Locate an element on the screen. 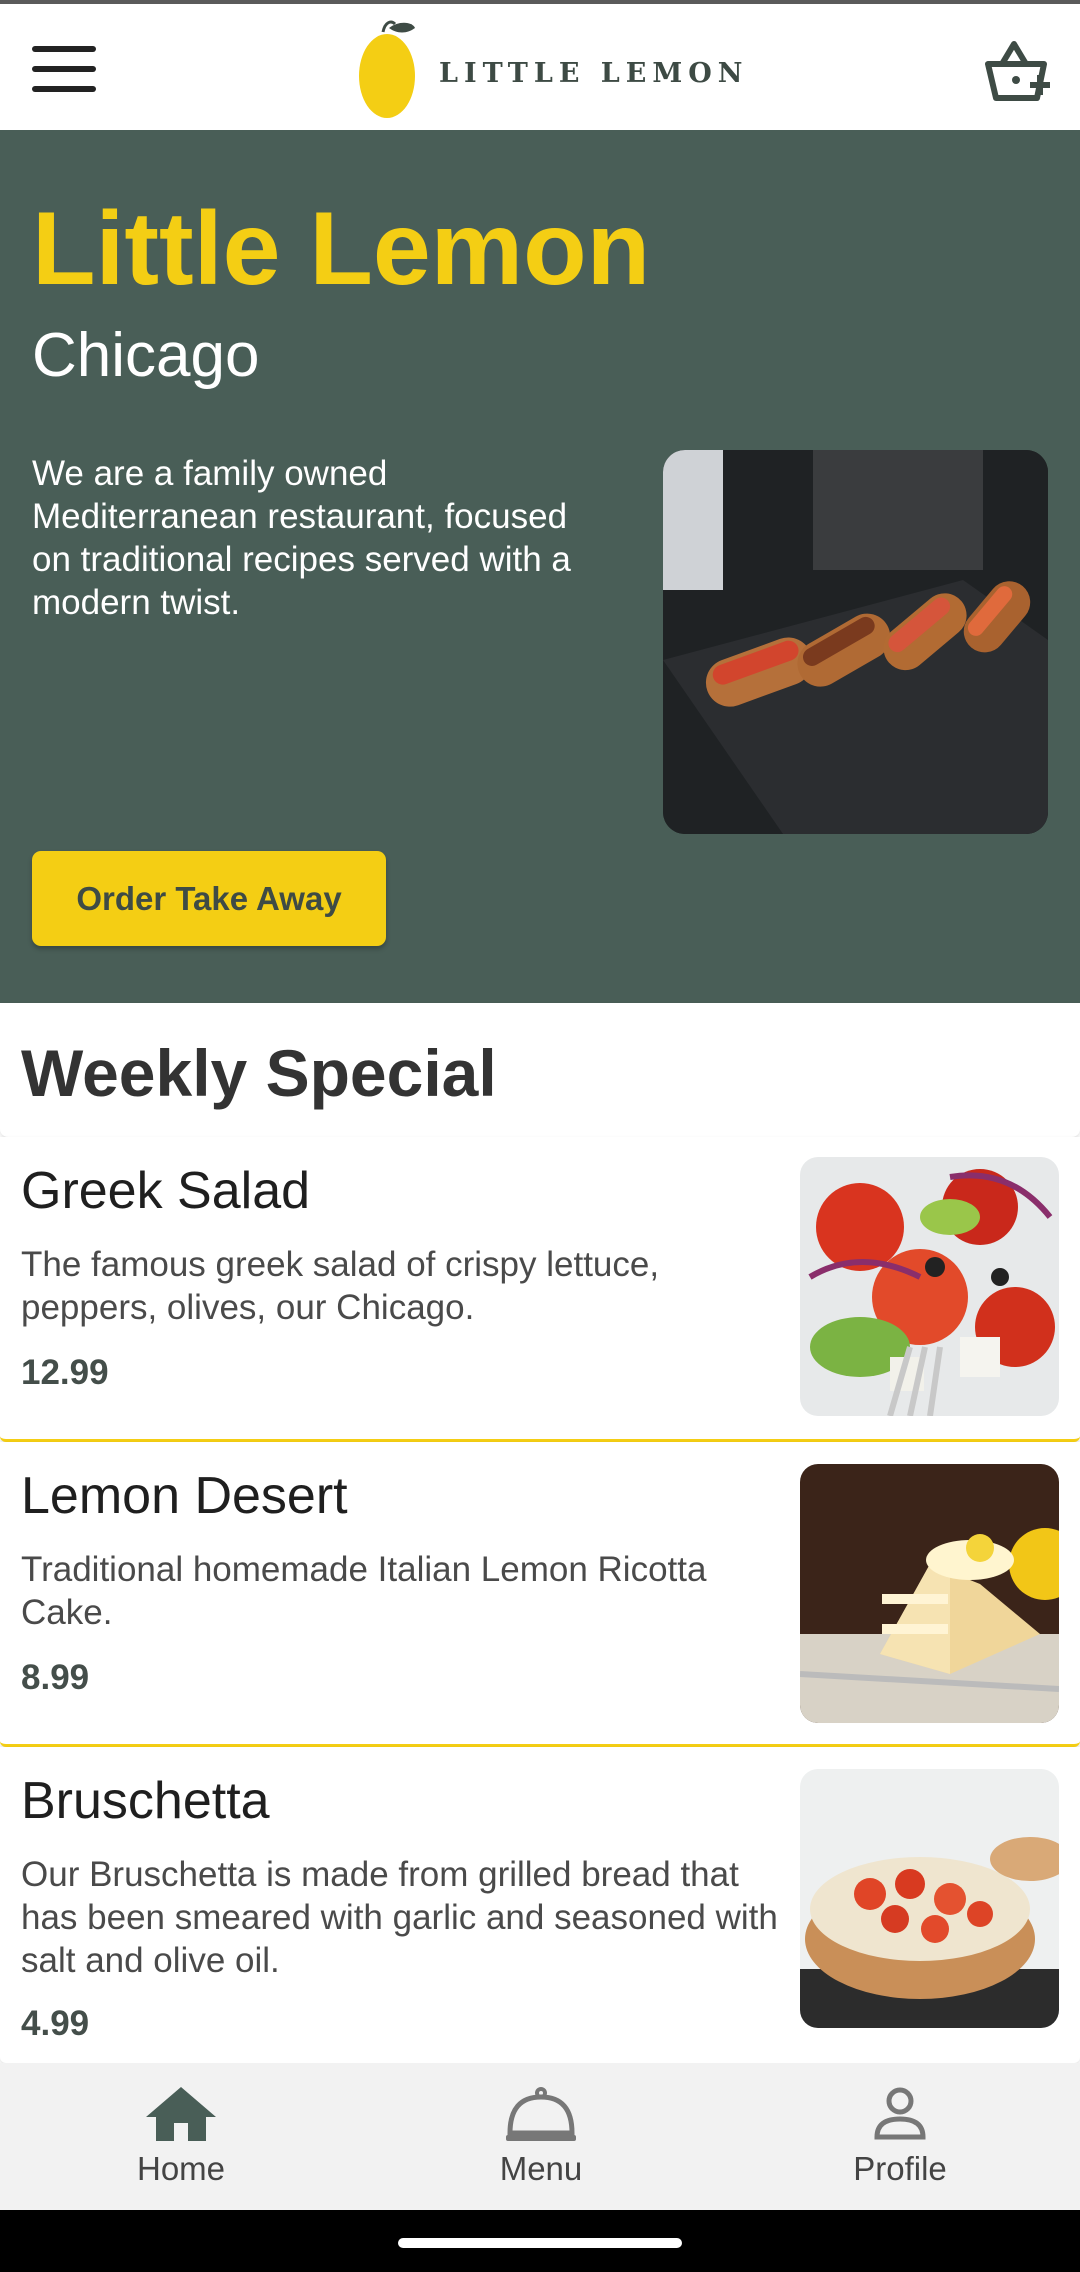 The height and width of the screenshot is (2272, 1080). menu-item-name: Bruschetta is located at coordinates (145, 1801).